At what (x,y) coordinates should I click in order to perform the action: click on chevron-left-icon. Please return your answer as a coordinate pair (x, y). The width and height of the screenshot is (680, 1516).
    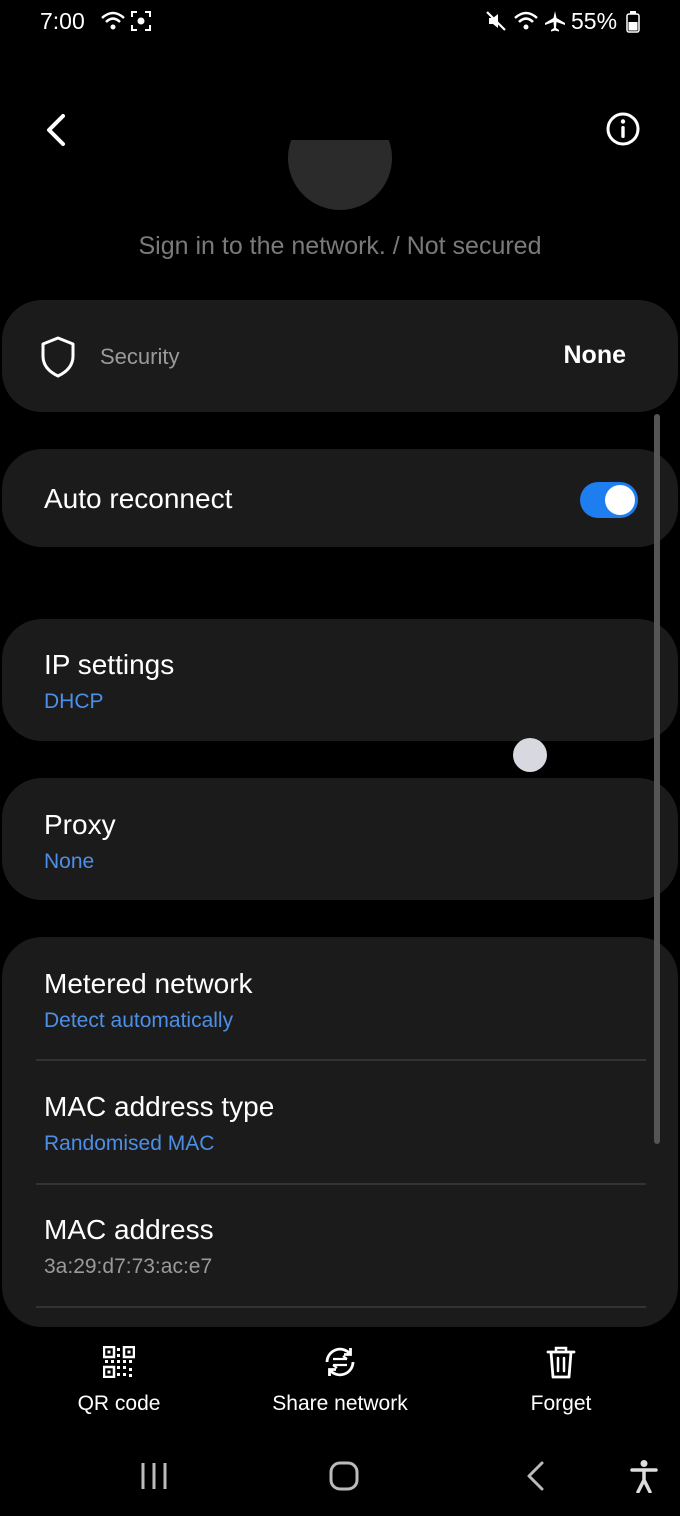
    Looking at the image, I should click on (56, 130).